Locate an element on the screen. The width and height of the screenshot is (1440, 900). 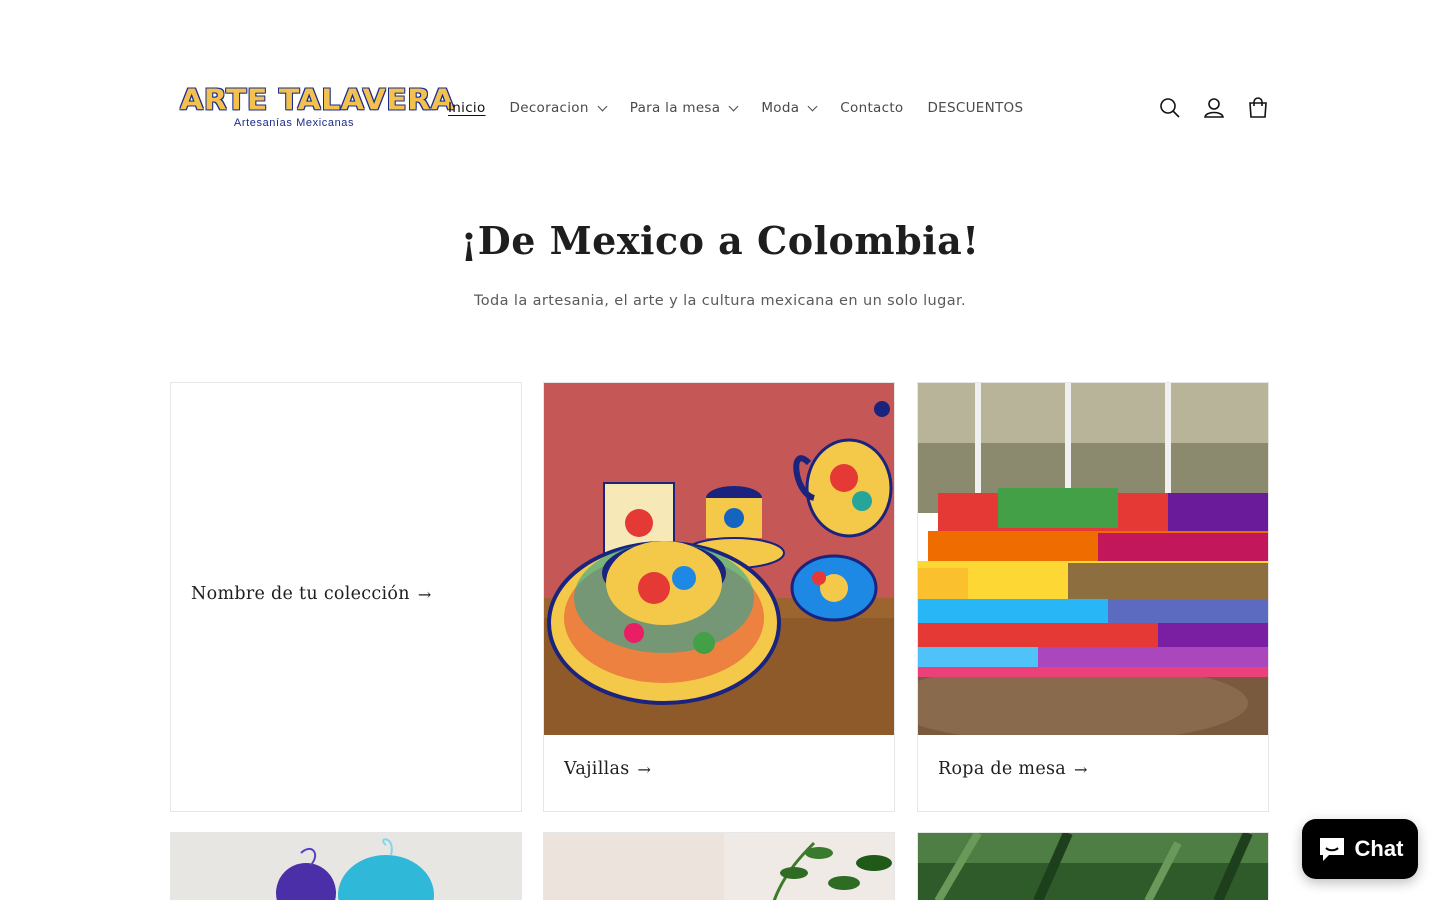
collection-title-text: Vajillas is located at coordinates (597, 769).